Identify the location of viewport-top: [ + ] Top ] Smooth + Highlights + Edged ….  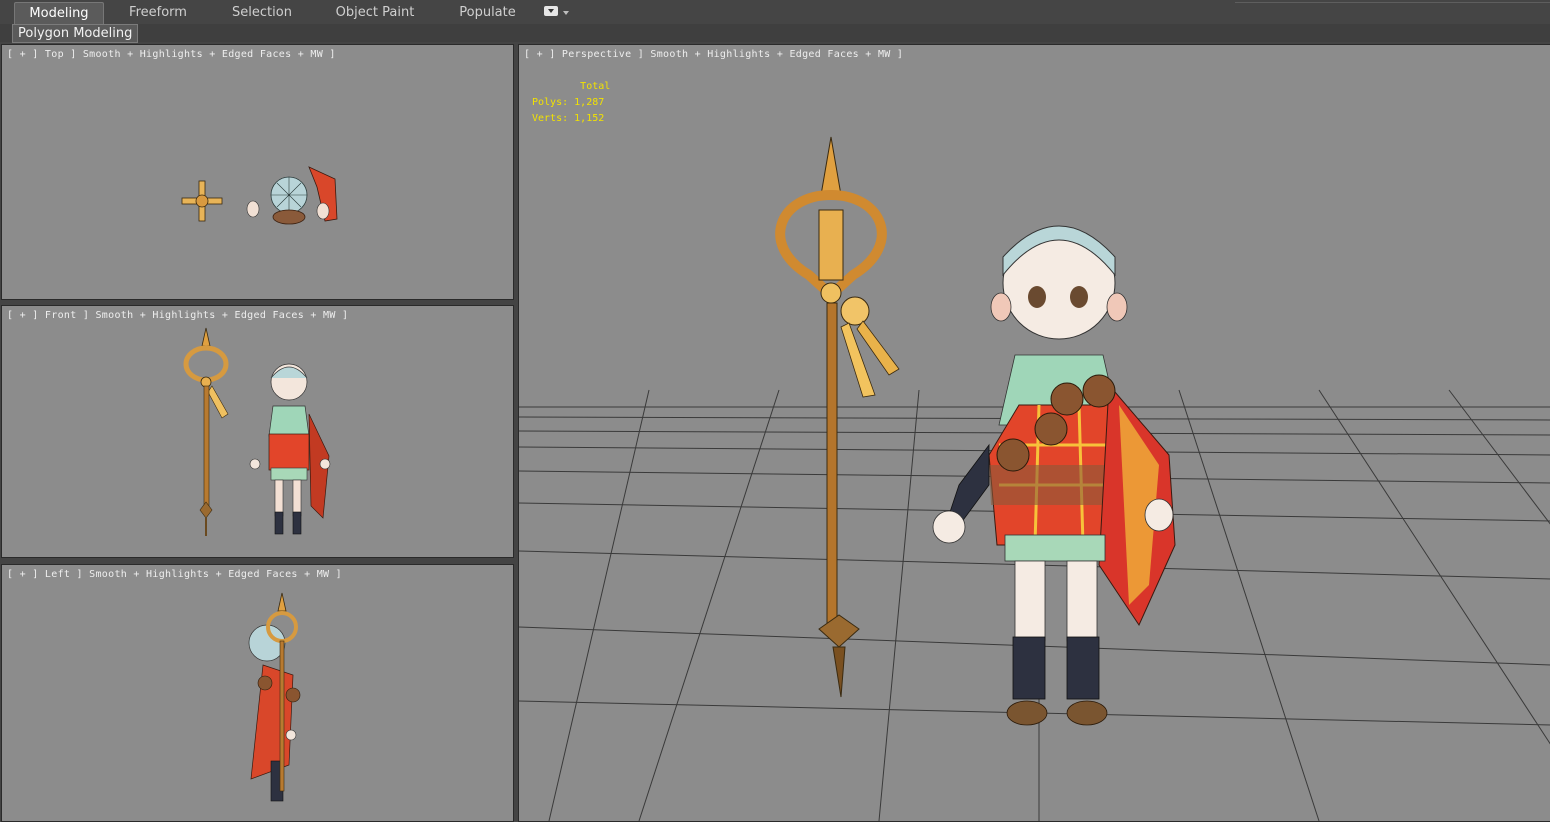
(257, 172).